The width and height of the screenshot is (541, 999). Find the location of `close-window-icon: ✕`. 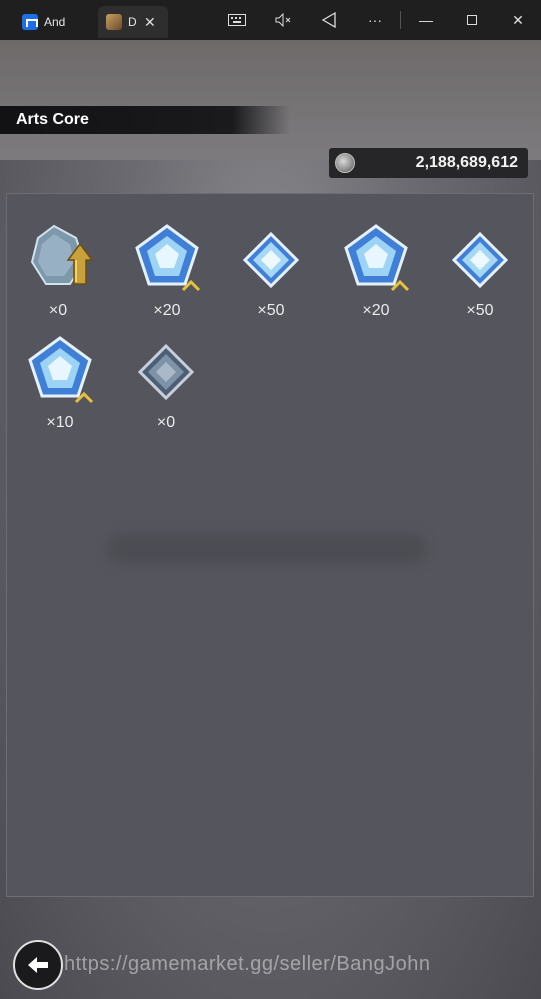

close-window-icon: ✕ is located at coordinates (518, 20).